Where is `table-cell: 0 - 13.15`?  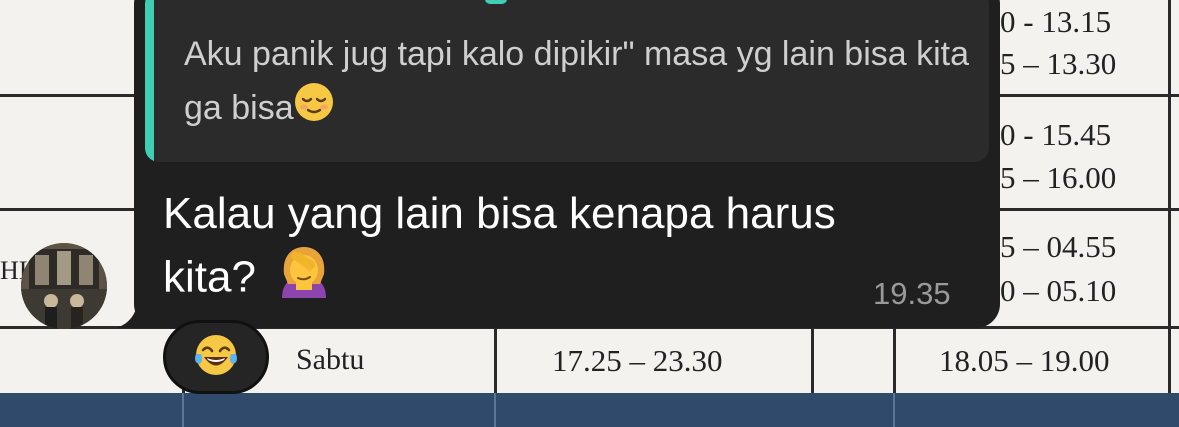 table-cell: 0 - 13.15 is located at coordinates (1056, 21).